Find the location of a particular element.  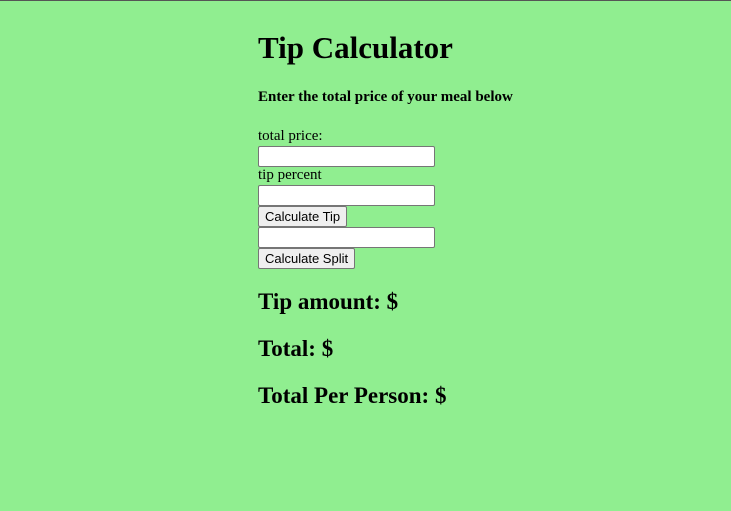

tip-amount-result: Tip amount: $ is located at coordinates (328, 301).